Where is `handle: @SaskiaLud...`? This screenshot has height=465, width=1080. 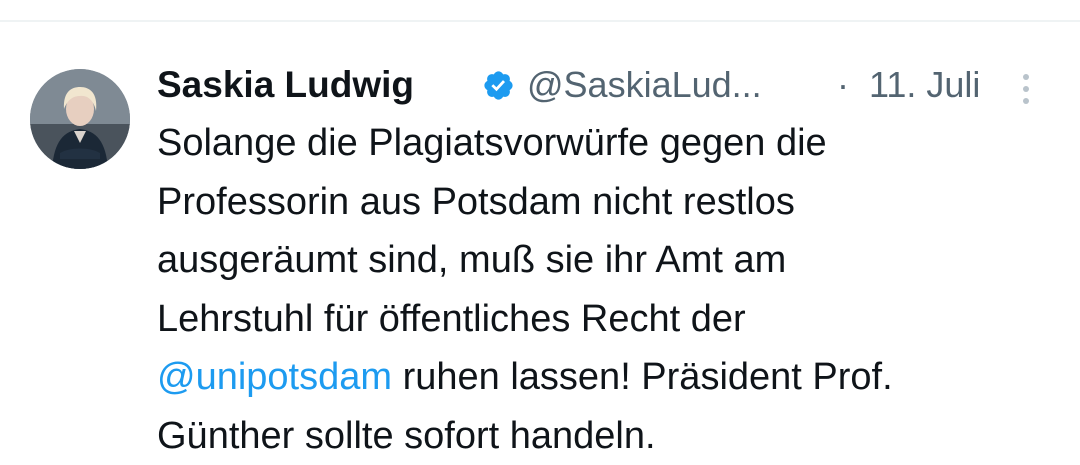 handle: @SaskiaLud... is located at coordinates (644, 85).